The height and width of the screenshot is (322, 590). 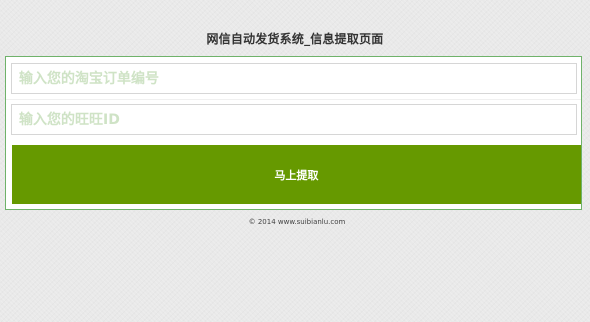 What do you see at coordinates (297, 222) in the screenshot?
I see `footer-copyright: © 2014 www.suibianlu.com` at bounding box center [297, 222].